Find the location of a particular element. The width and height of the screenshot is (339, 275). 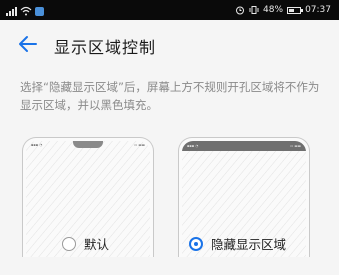

option-hide-display-area: 隐藏显示区域 is located at coordinates (237, 243).